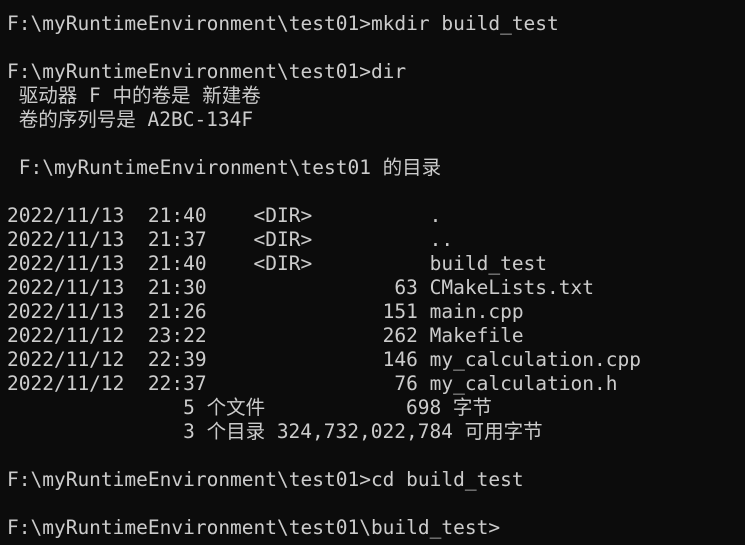 The width and height of the screenshot is (745, 545). I want to click on dir-summary-line: 3 个目录 324,732,022,784 可用字节, so click(275, 431).